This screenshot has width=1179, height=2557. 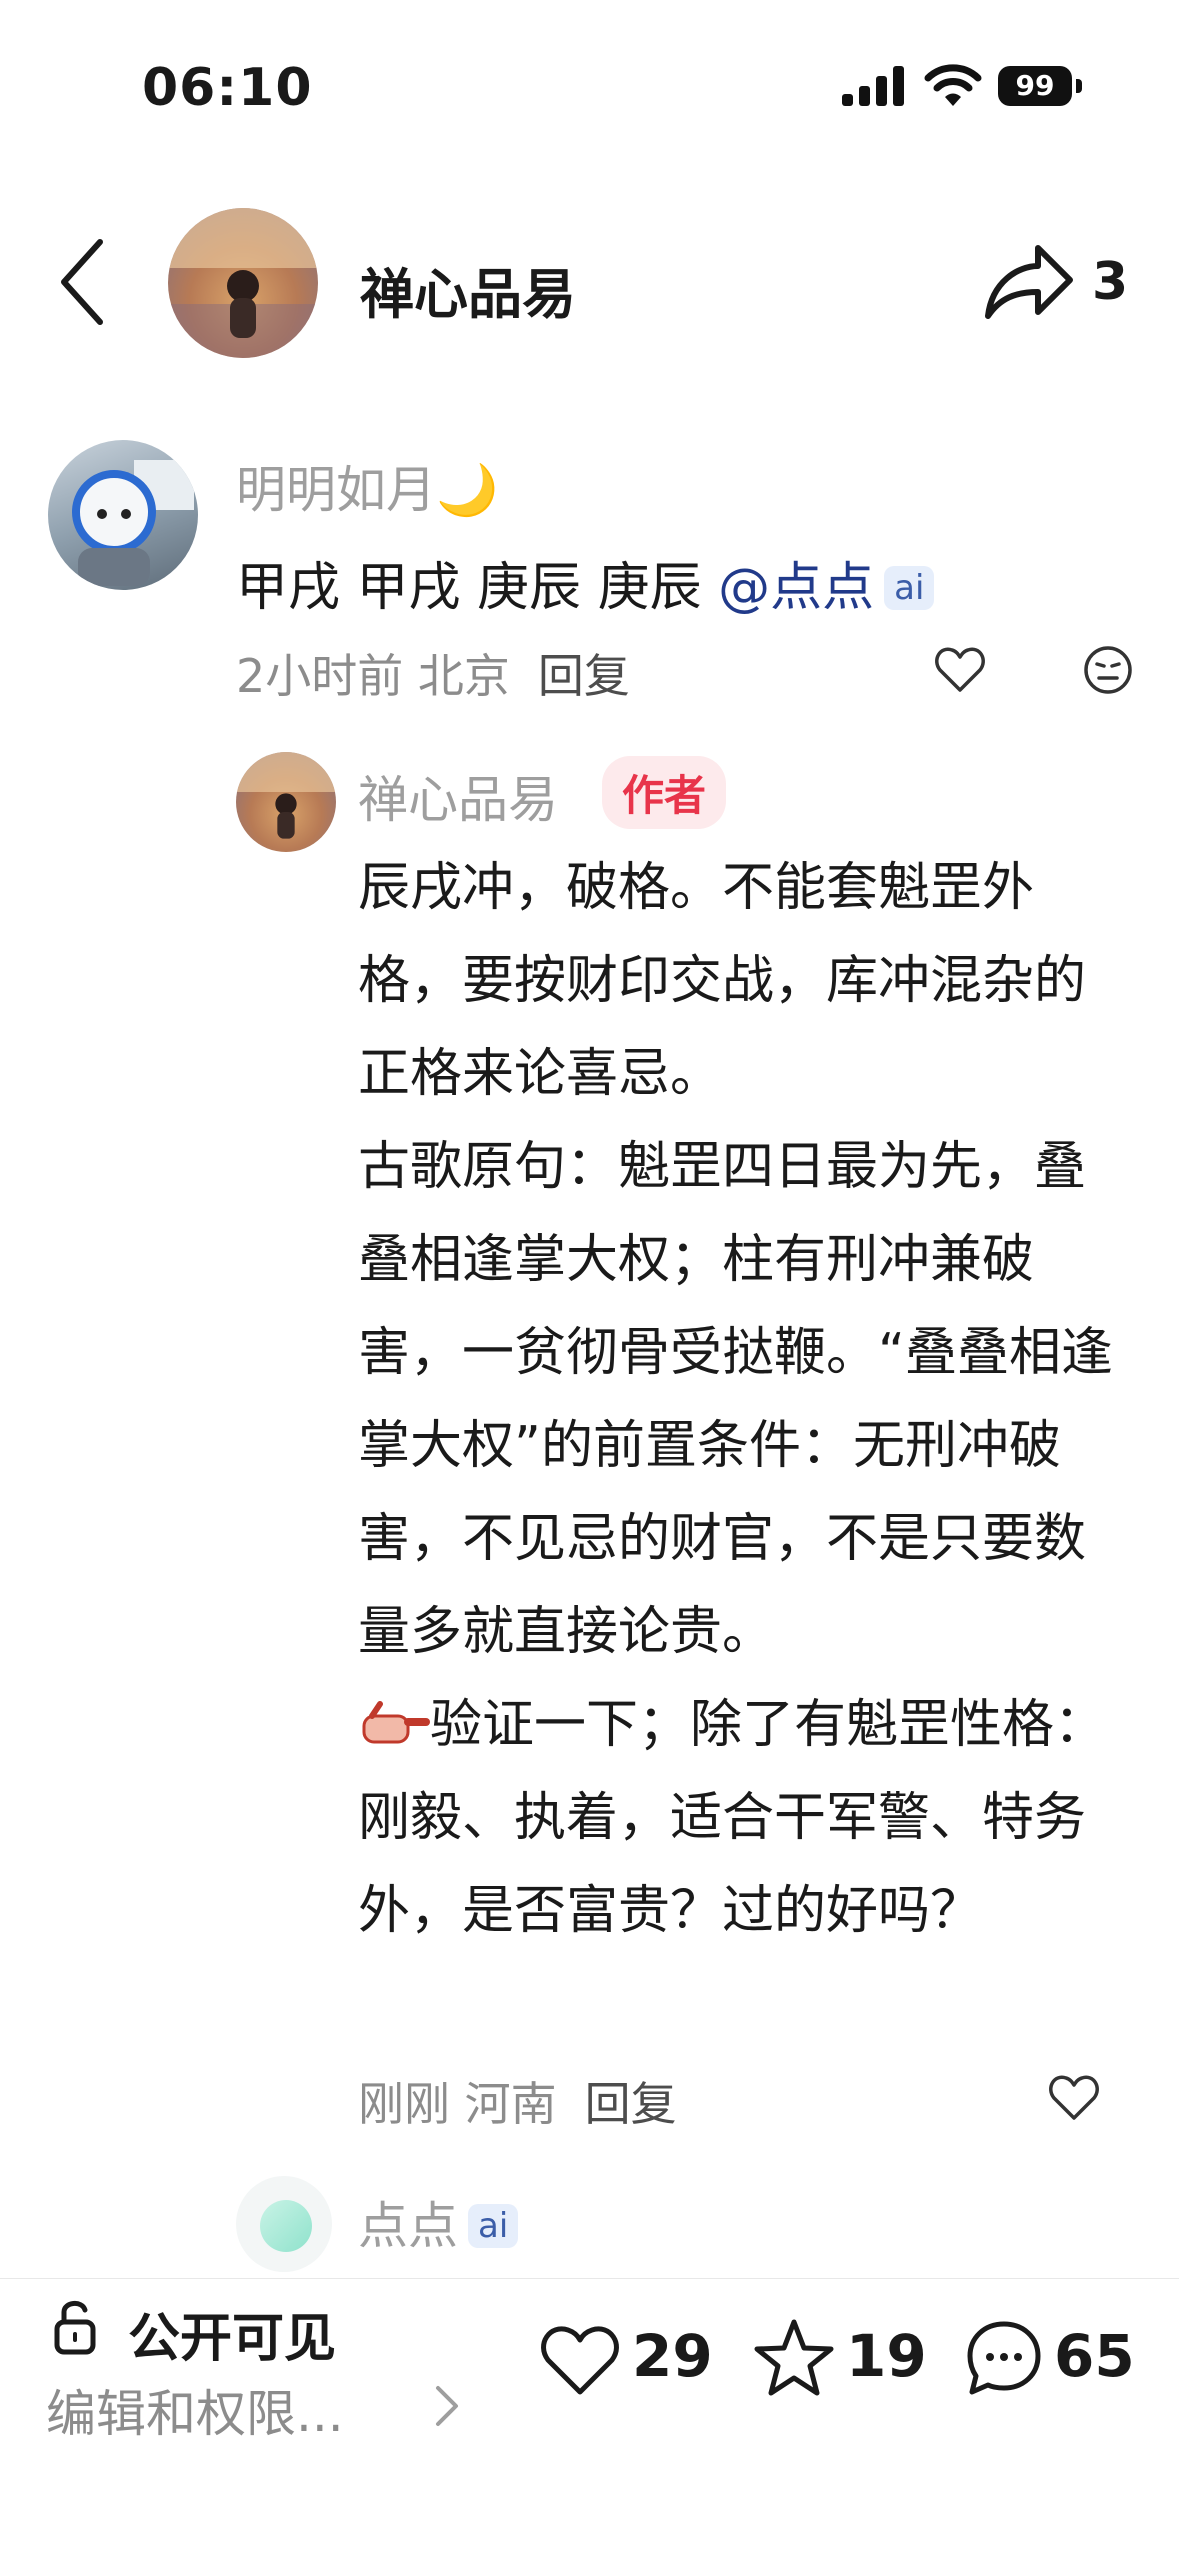 What do you see at coordinates (75, 2328) in the screenshot?
I see `unlock-icon` at bounding box center [75, 2328].